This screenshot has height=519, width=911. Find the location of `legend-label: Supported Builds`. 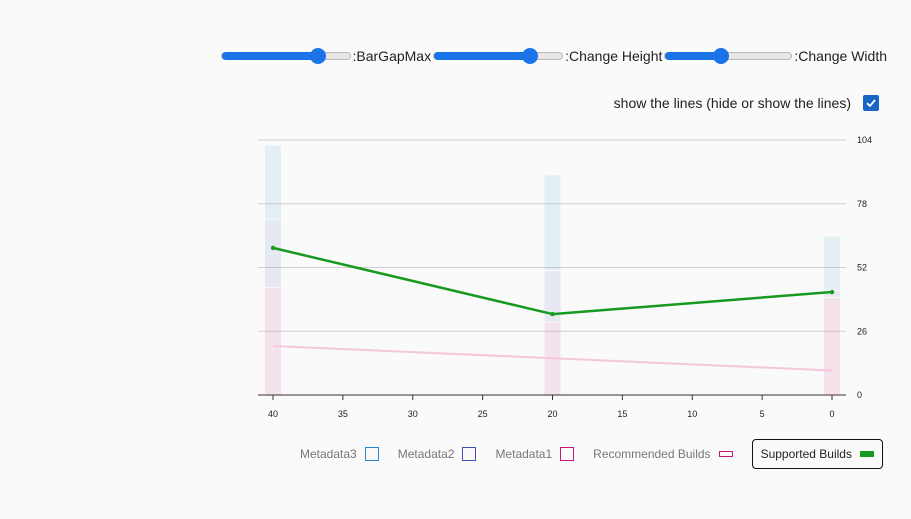

legend-label: Supported Builds is located at coordinates (806, 453).